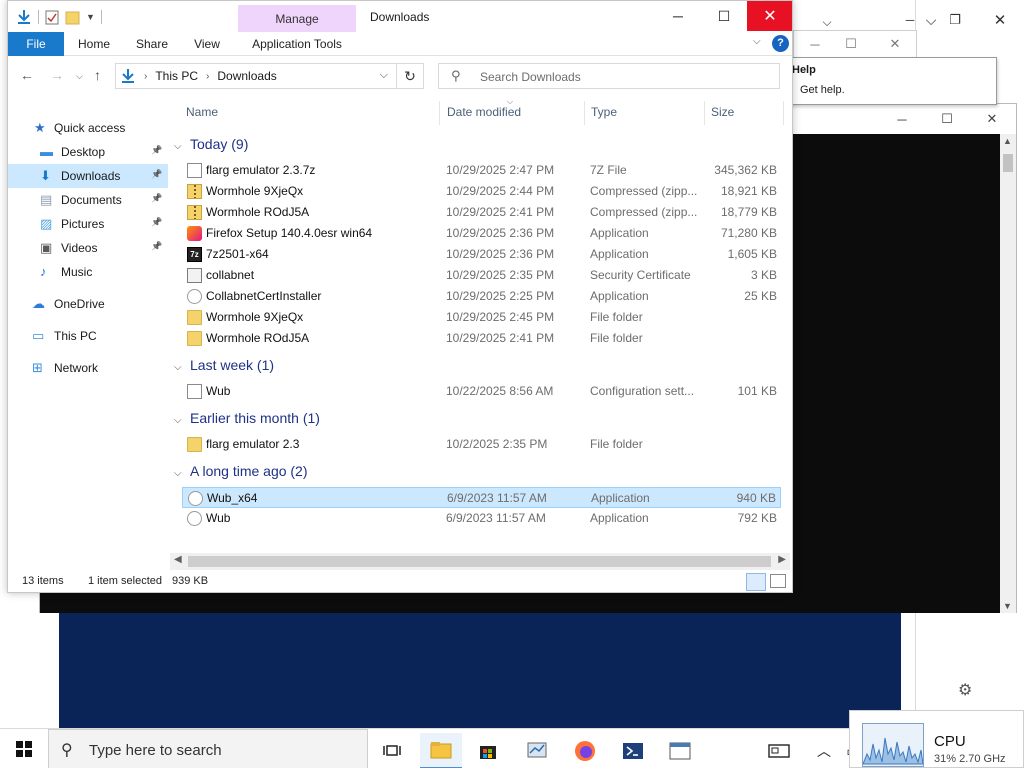  I want to click on sidebar-item-pictures: ▨ Pictures 📌, so click(88, 224).